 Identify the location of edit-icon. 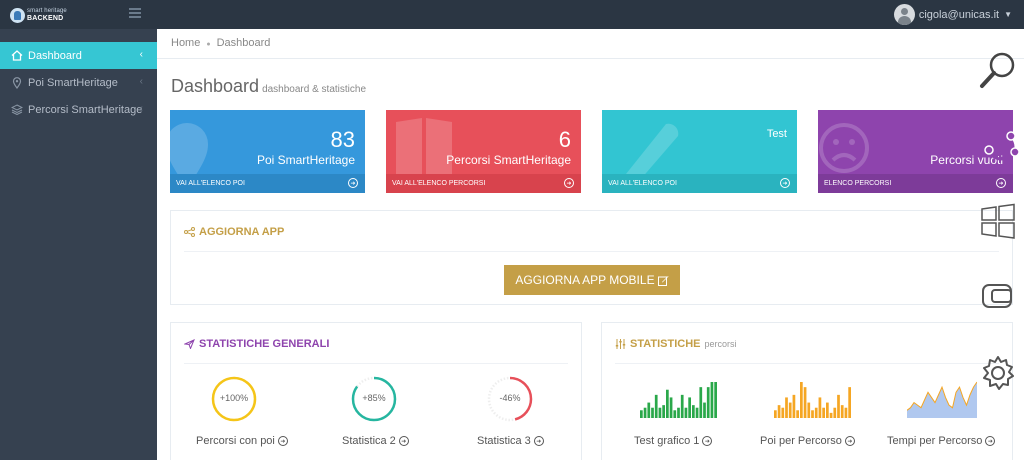
(663, 280).